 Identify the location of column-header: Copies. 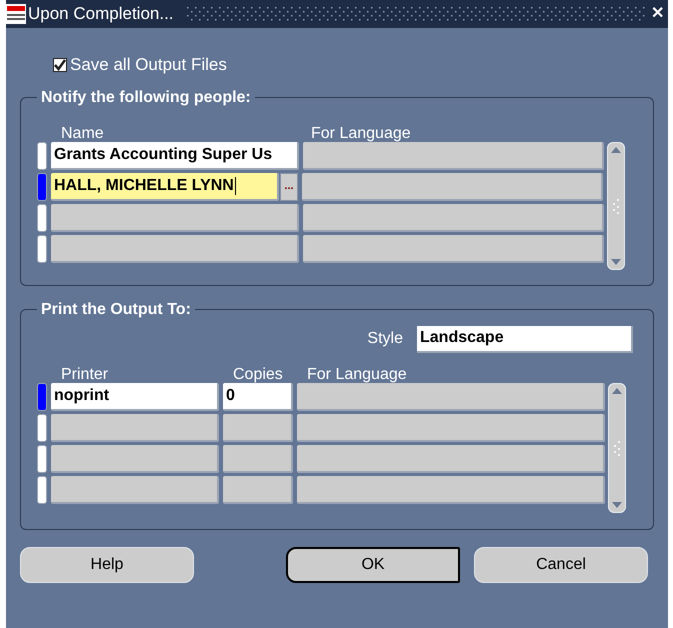
(258, 373).